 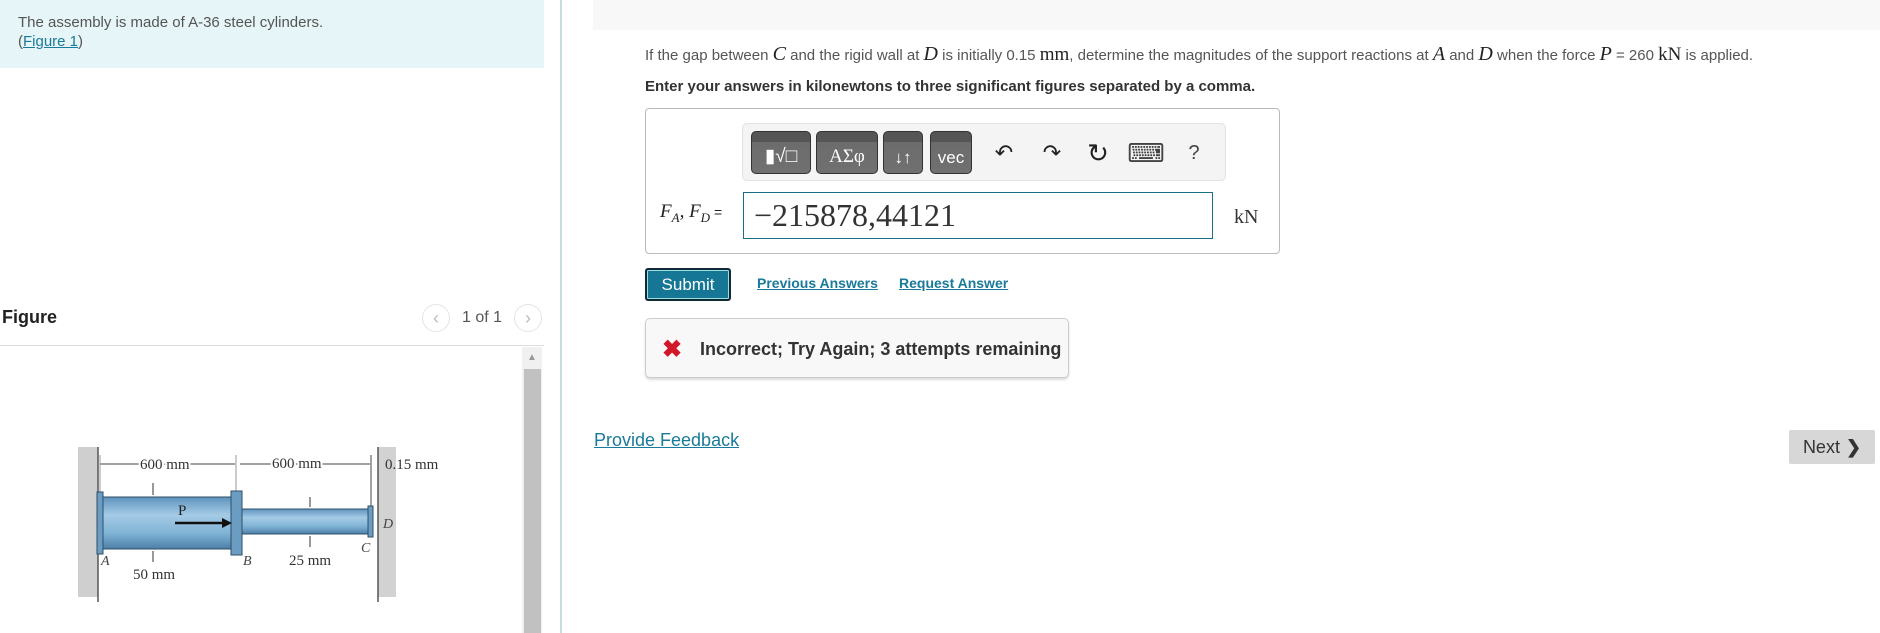 I want to click on redo-icon: ↷, so click(x=1052, y=153).